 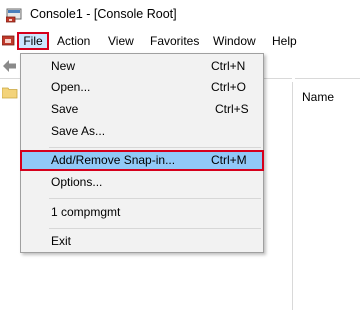 I want to click on menu-item-label: Save, so click(x=65, y=109).